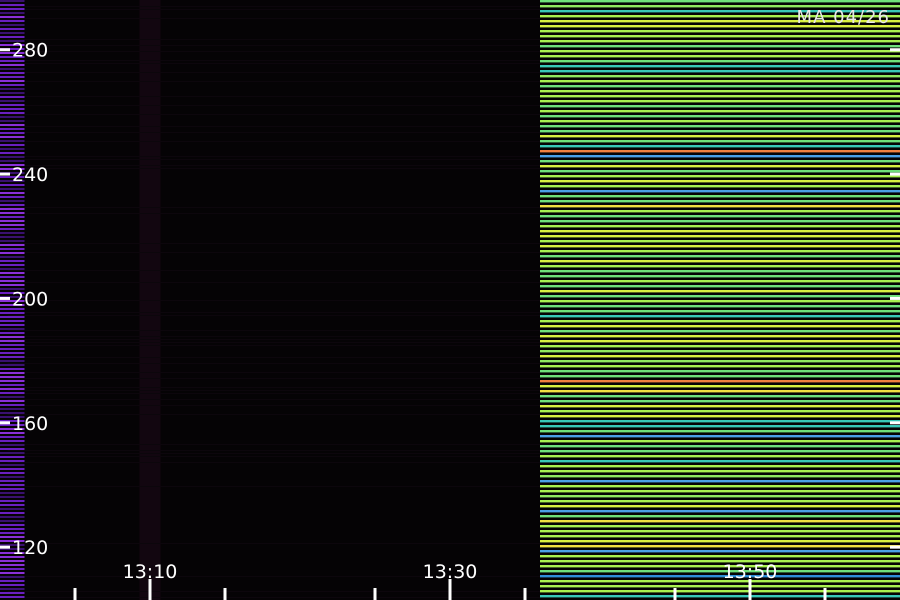  What do you see at coordinates (895, 547) in the screenshot?
I see `y-tick-right` at bounding box center [895, 547].